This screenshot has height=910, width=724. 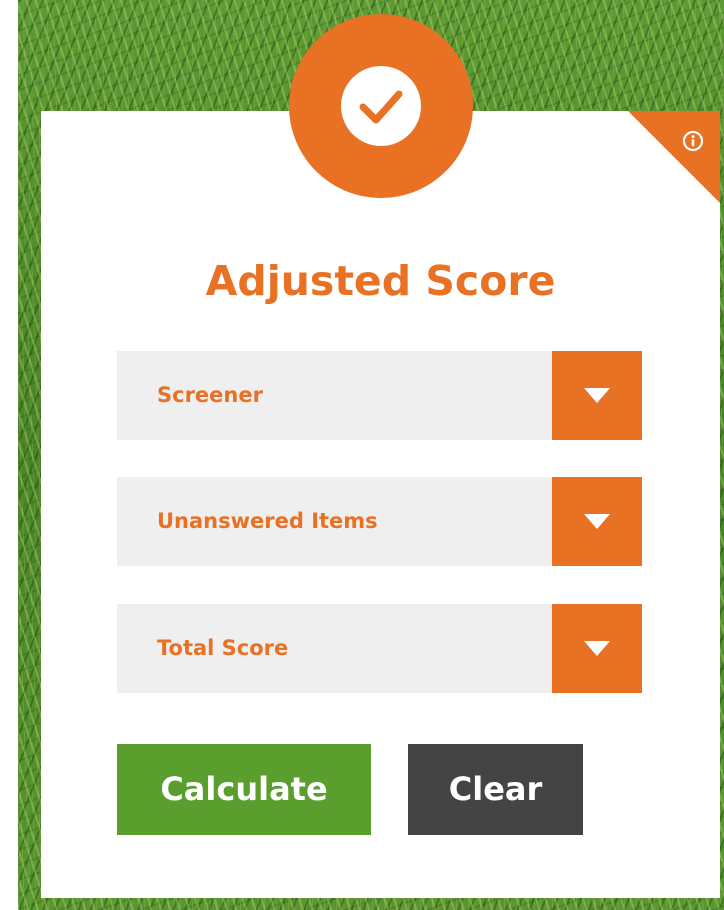 What do you see at coordinates (223, 648) in the screenshot?
I see `select-label-total-score: Total Score` at bounding box center [223, 648].